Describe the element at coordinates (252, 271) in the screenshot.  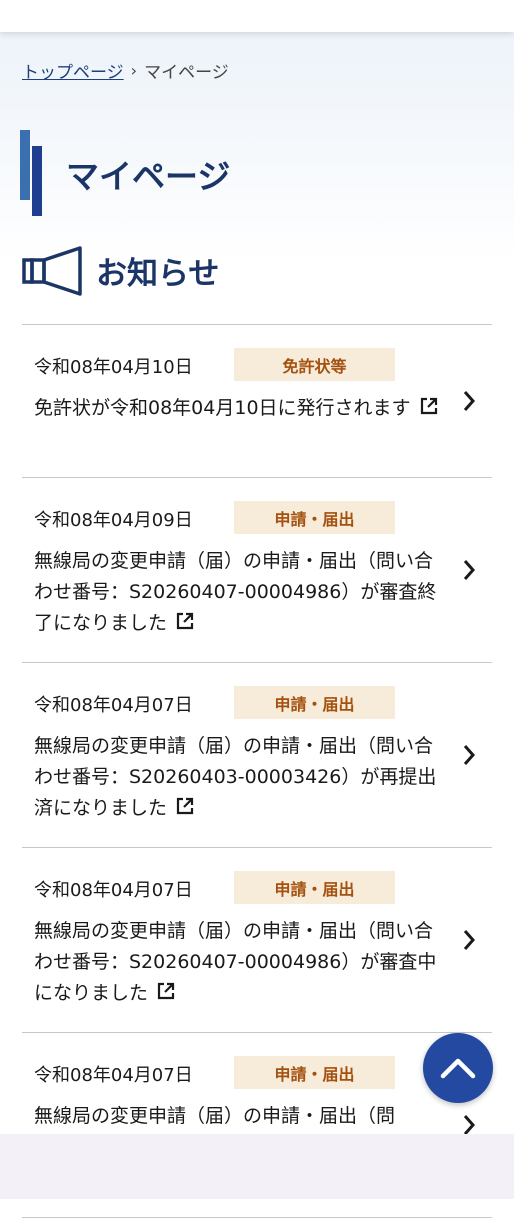
I see `notice-section-header: お知らせ` at that location.